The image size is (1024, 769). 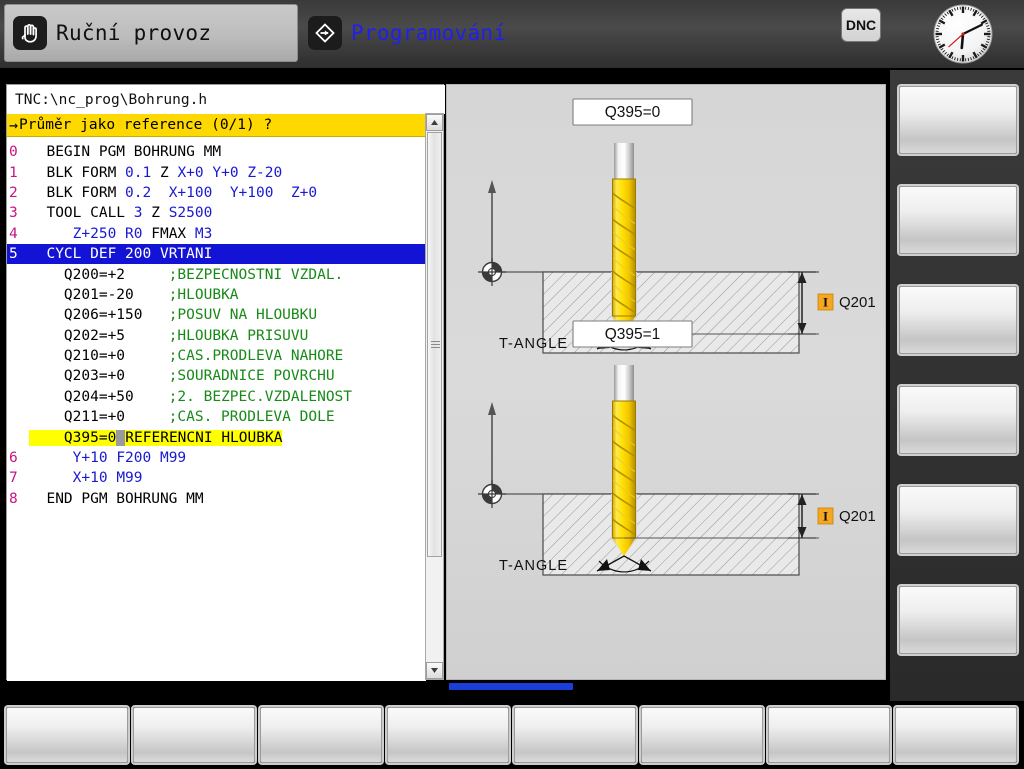 What do you see at coordinates (963, 34) in the screenshot?
I see `analog-clock` at bounding box center [963, 34].